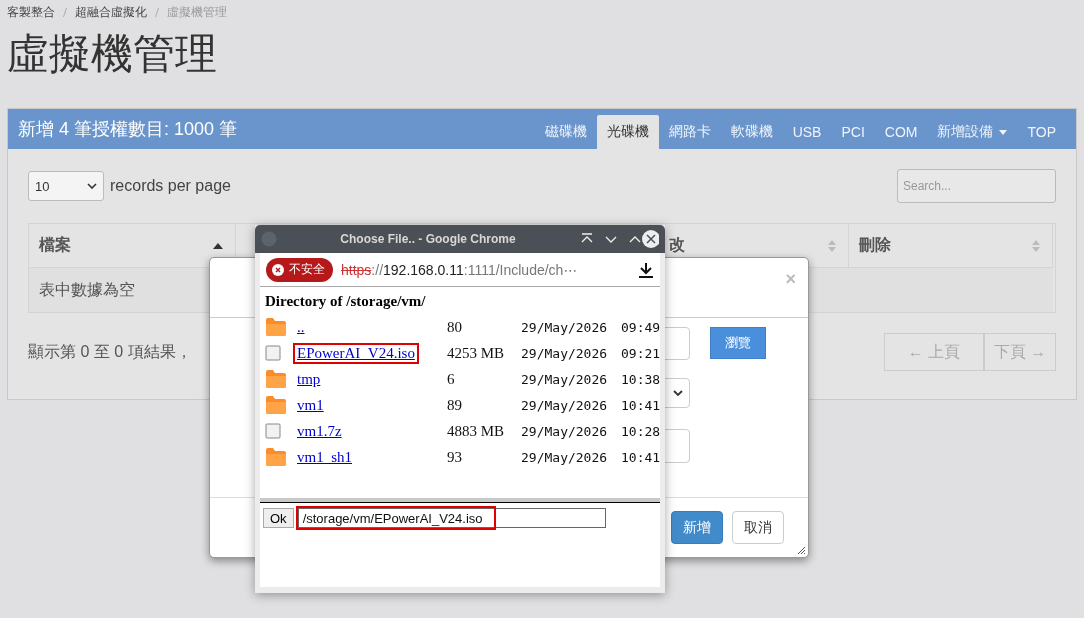  What do you see at coordinates (1003, 132) in the screenshot?
I see `caret-icon` at bounding box center [1003, 132].